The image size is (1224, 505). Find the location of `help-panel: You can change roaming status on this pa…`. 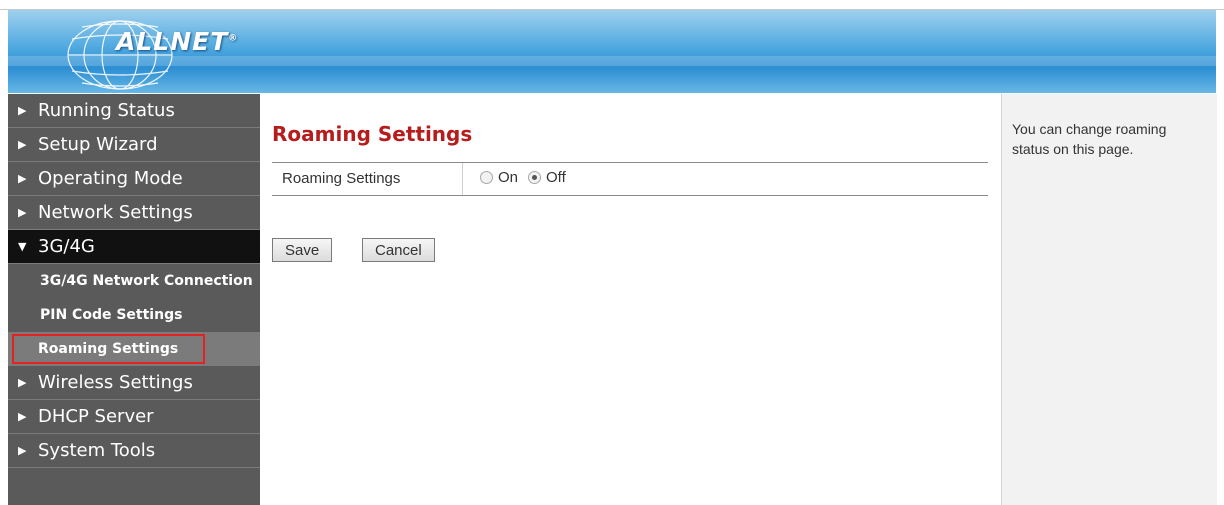

help-panel: You can change roaming status on this pa… is located at coordinates (1109, 299).